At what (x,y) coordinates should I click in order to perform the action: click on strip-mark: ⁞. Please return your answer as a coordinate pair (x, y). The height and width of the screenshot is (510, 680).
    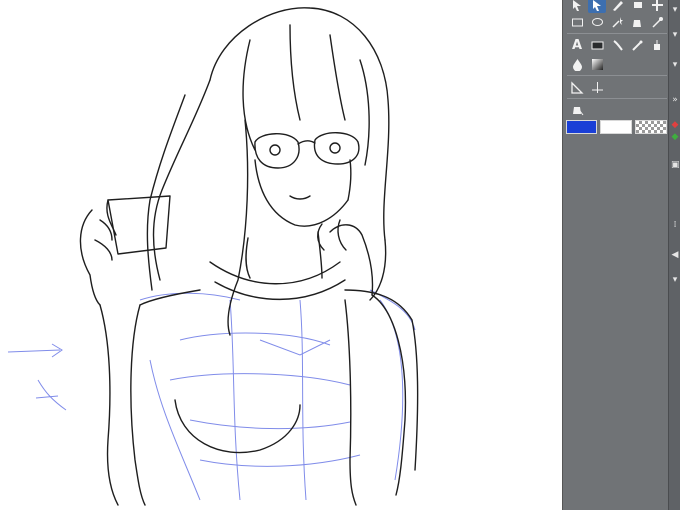
    Looking at the image, I should click on (675, 225).